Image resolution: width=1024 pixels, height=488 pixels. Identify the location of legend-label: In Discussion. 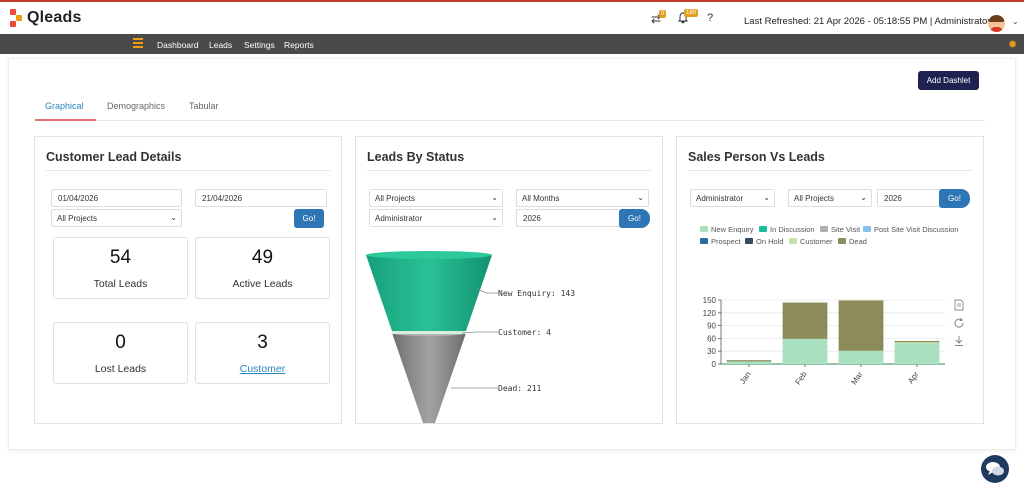
(792, 229).